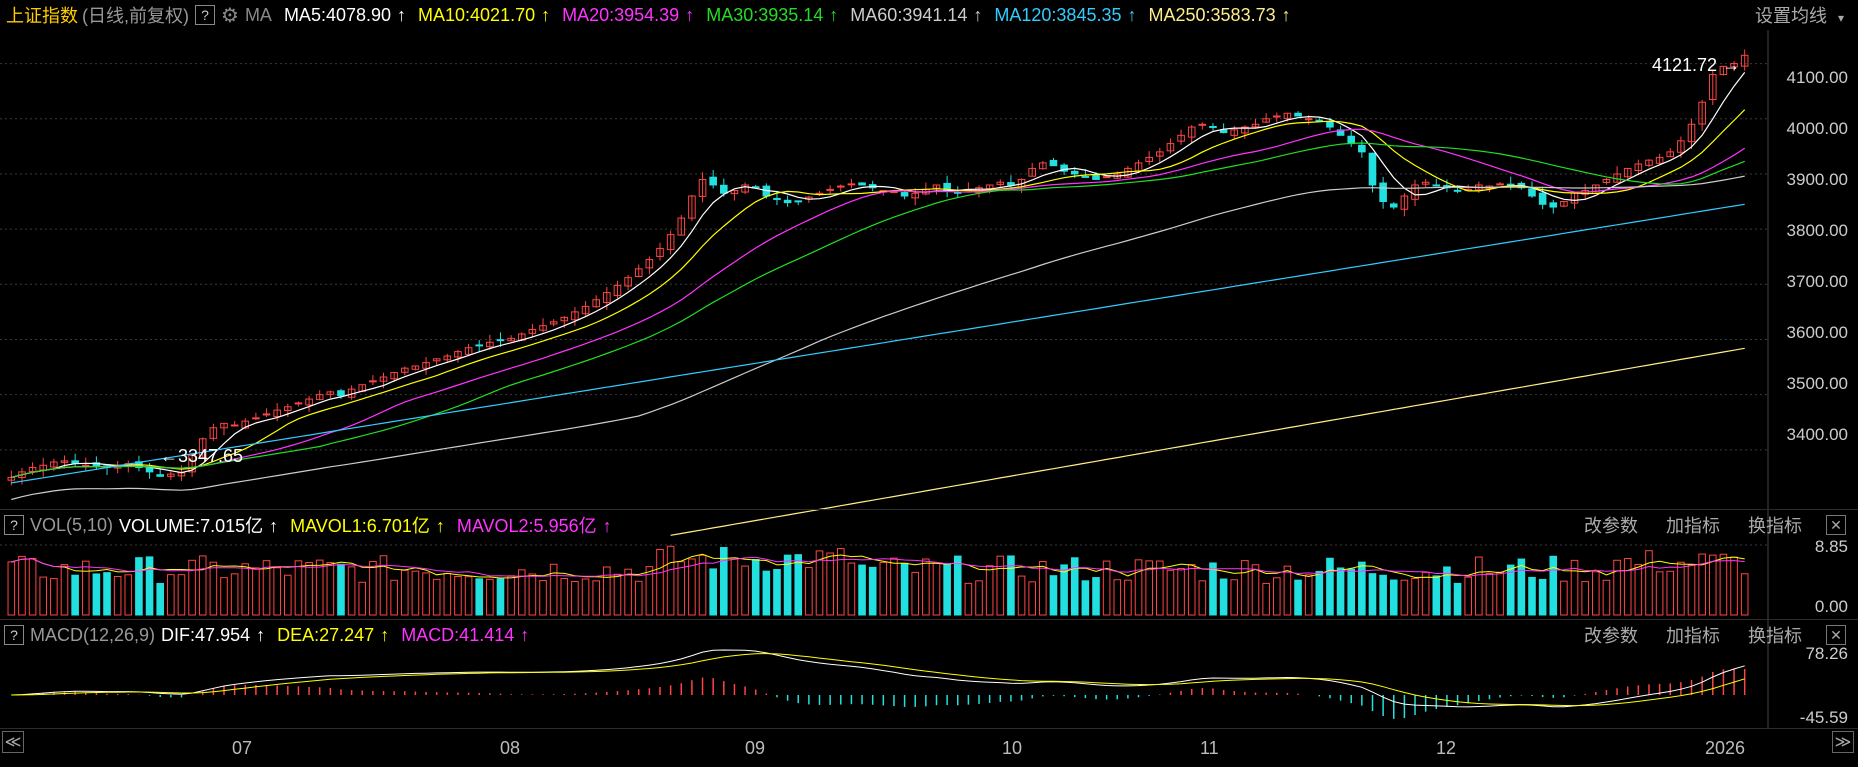  What do you see at coordinates (1611, 635) in the screenshot?
I see `macd-params-button: 改参数` at bounding box center [1611, 635].